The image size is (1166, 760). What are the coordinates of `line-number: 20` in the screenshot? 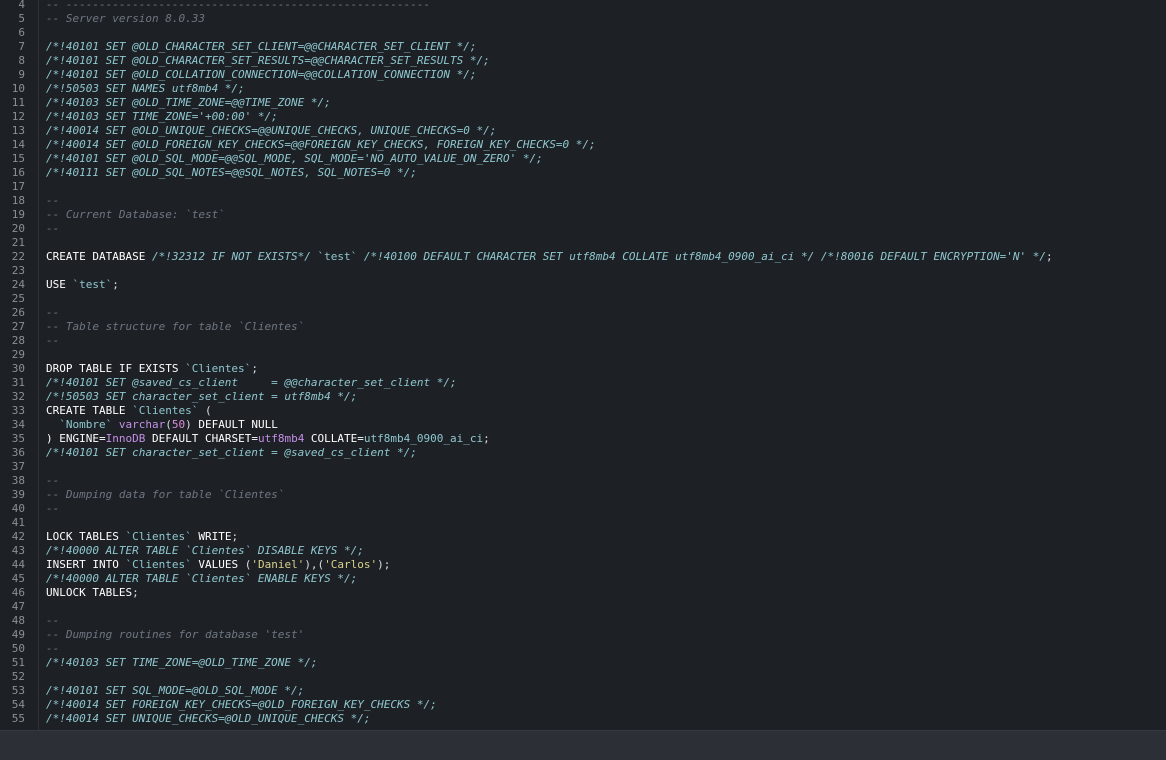 It's located at (18, 228).